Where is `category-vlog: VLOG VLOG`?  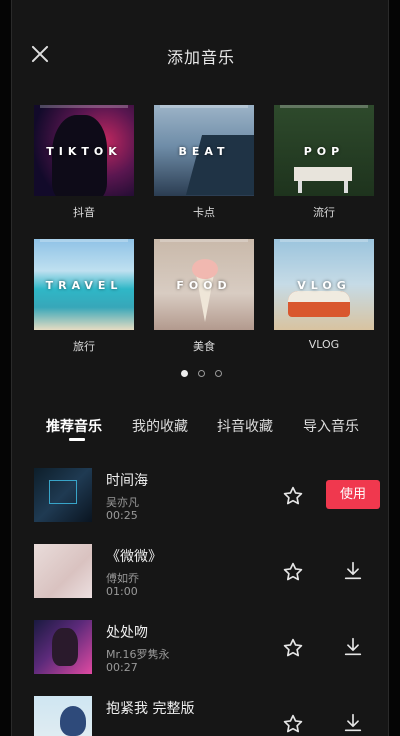 category-vlog: VLOG VLOG is located at coordinates (324, 295).